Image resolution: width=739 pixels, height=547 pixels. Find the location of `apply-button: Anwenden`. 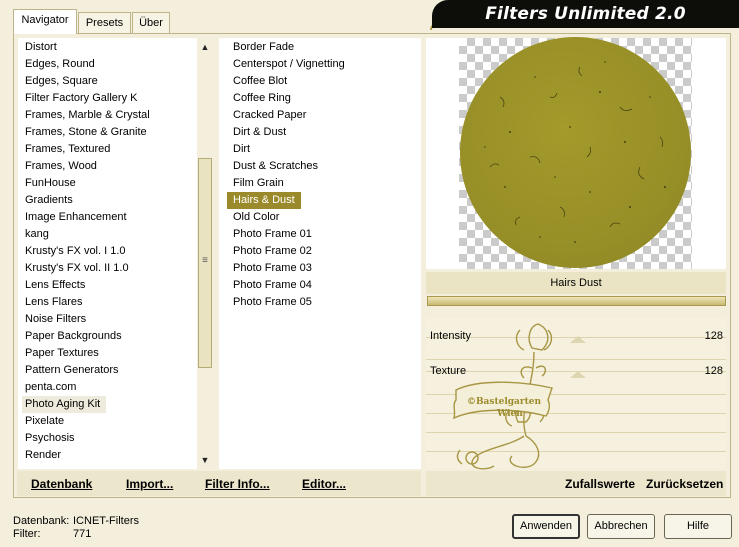

apply-button: Anwenden is located at coordinates (546, 526).